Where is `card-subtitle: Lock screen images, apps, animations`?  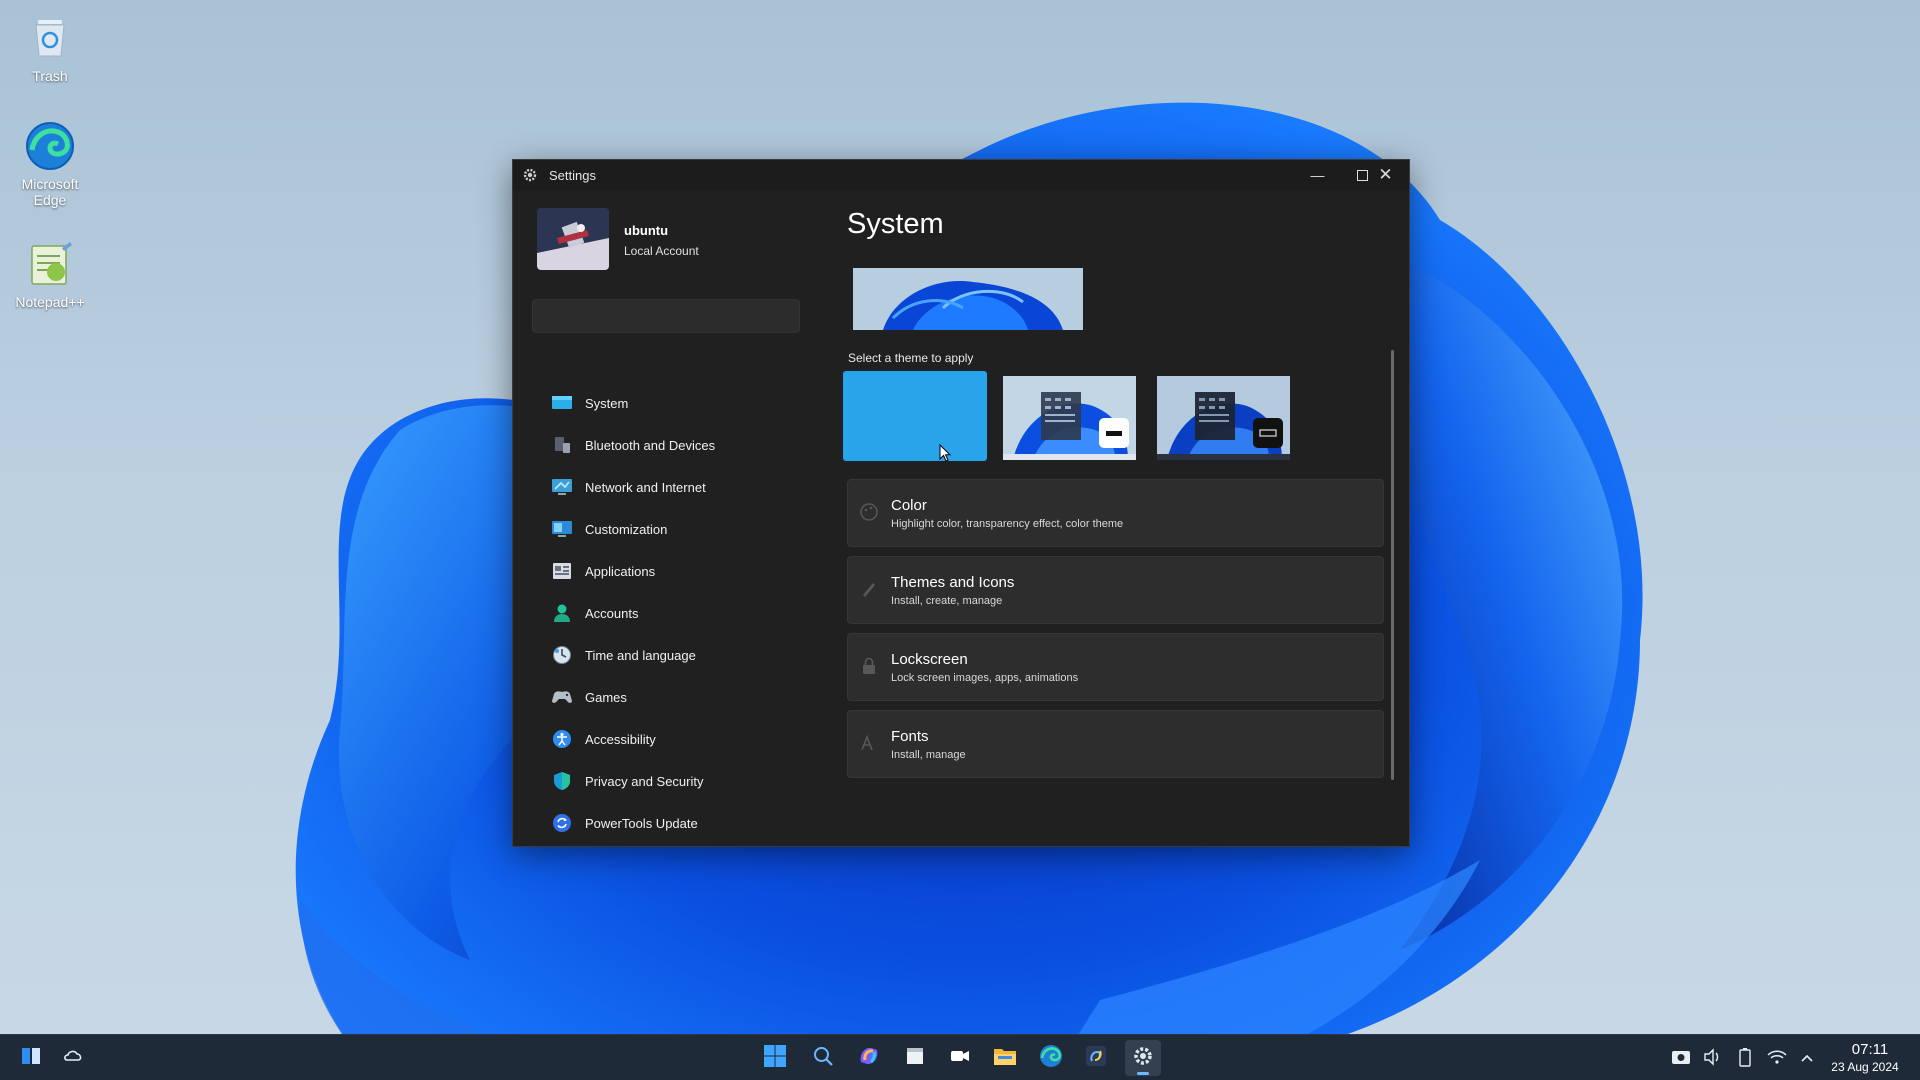
card-subtitle: Lock screen images, apps, animations is located at coordinates (985, 678).